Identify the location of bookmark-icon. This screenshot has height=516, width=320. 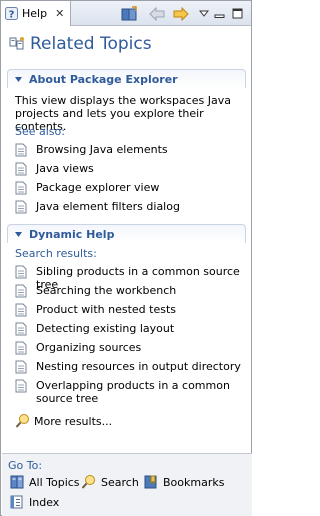
(150, 482).